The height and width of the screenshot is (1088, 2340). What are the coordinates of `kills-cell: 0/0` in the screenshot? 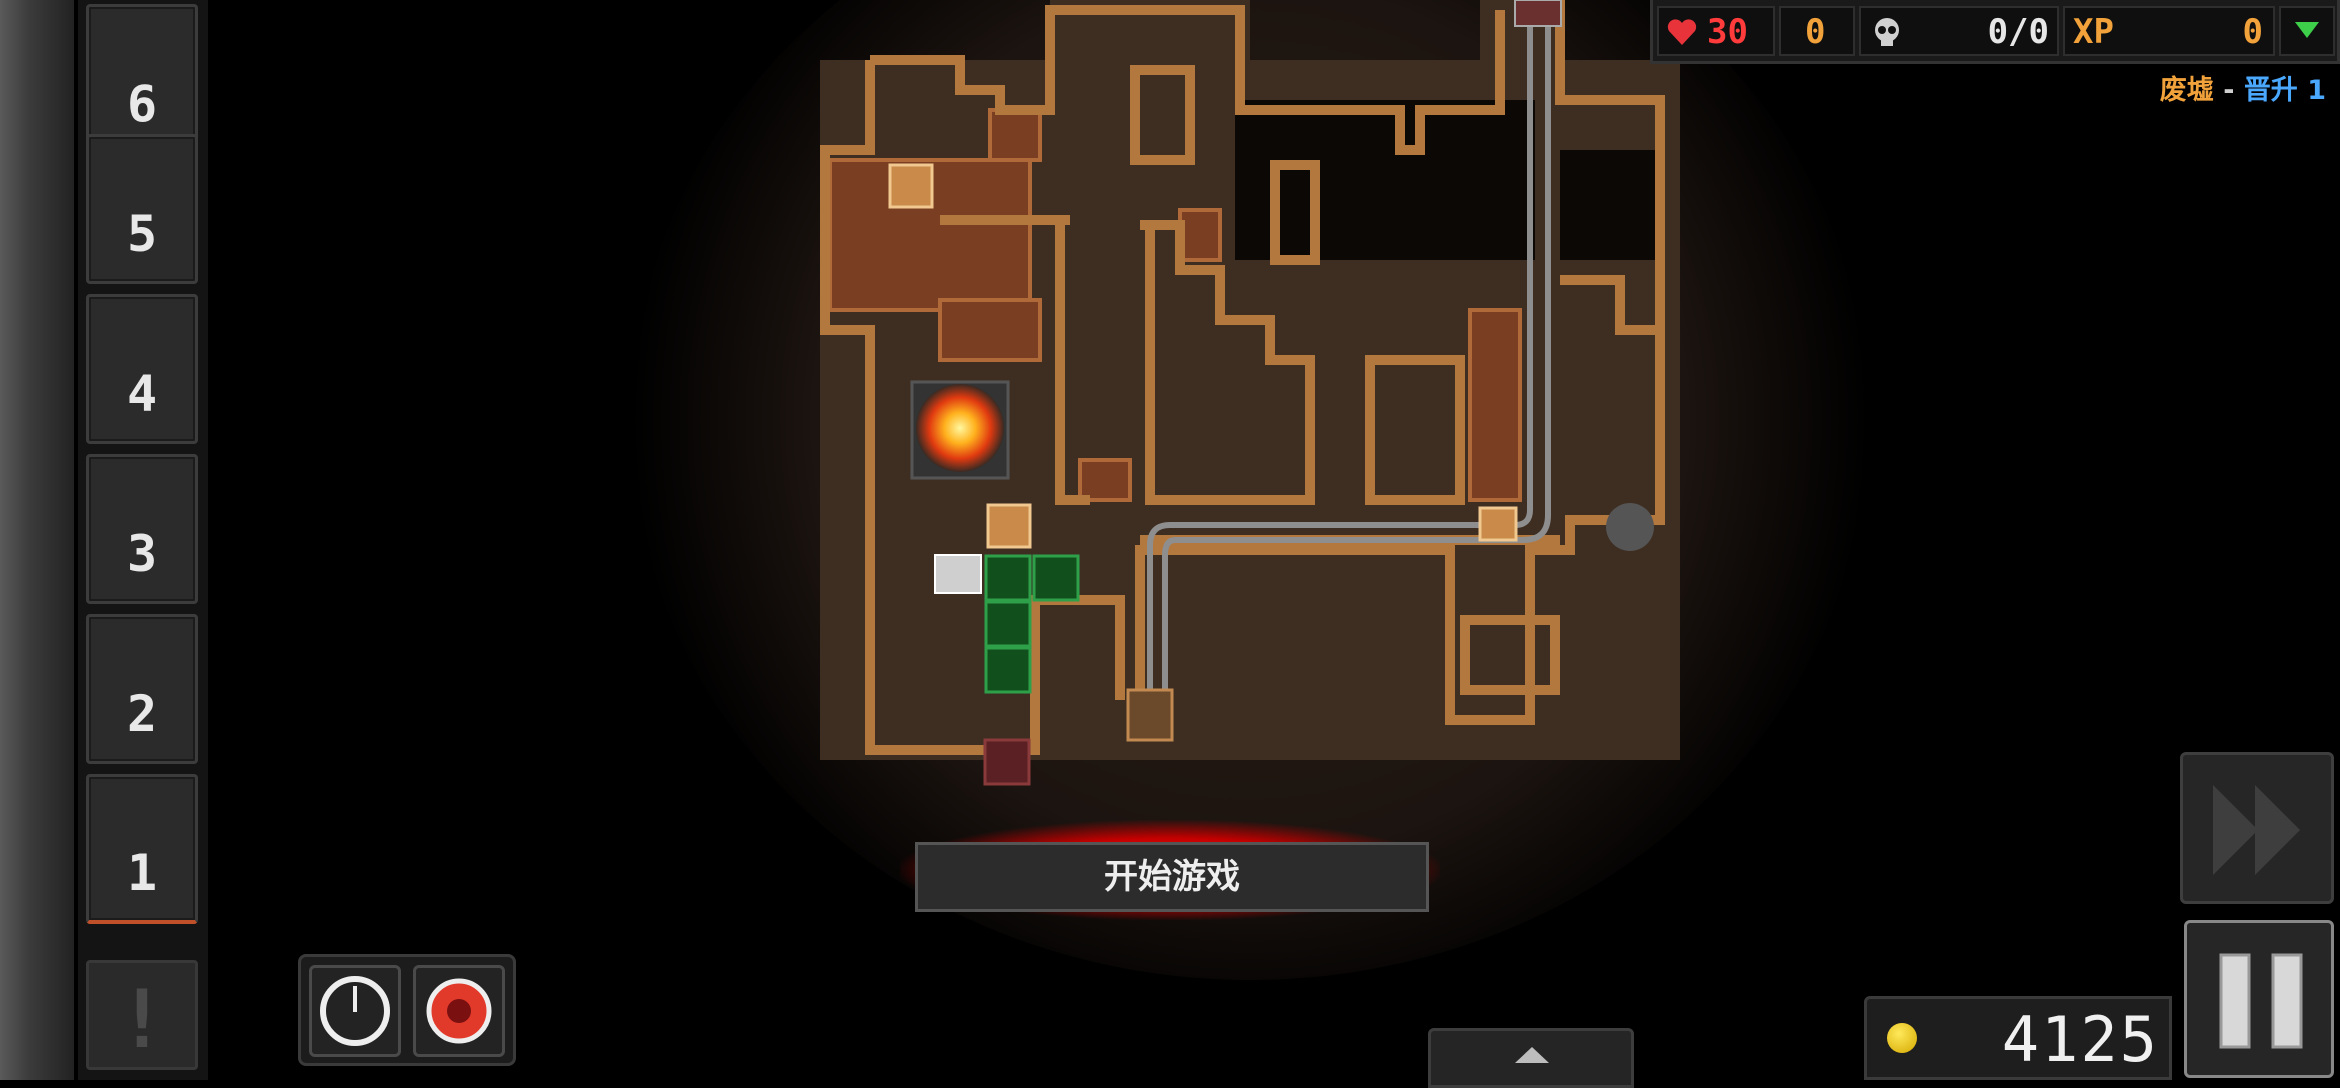 It's located at (1959, 31).